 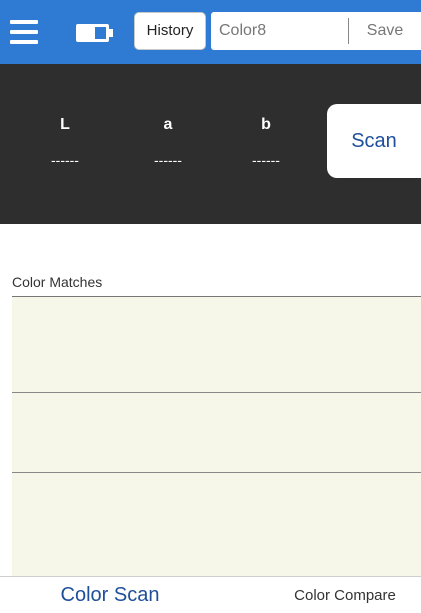 What do you see at coordinates (57, 282) in the screenshot?
I see `color-matches-header: Color Matches` at bounding box center [57, 282].